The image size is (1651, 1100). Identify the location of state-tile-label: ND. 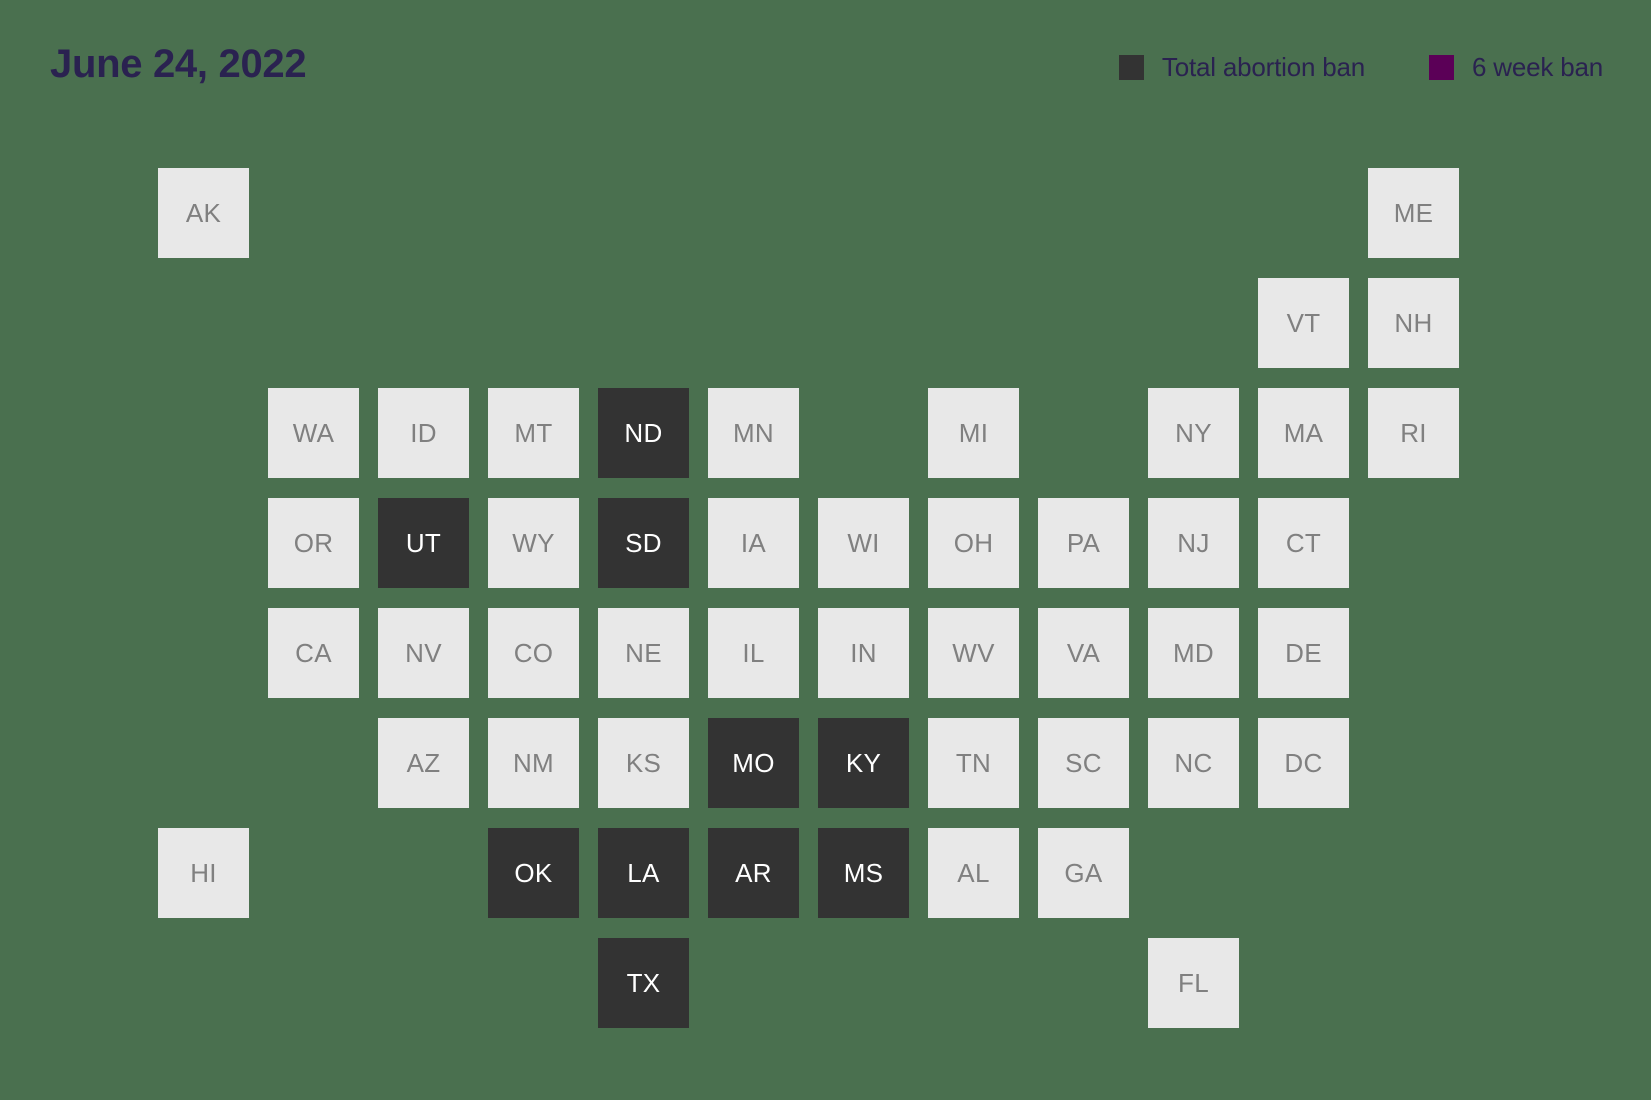
(643, 432).